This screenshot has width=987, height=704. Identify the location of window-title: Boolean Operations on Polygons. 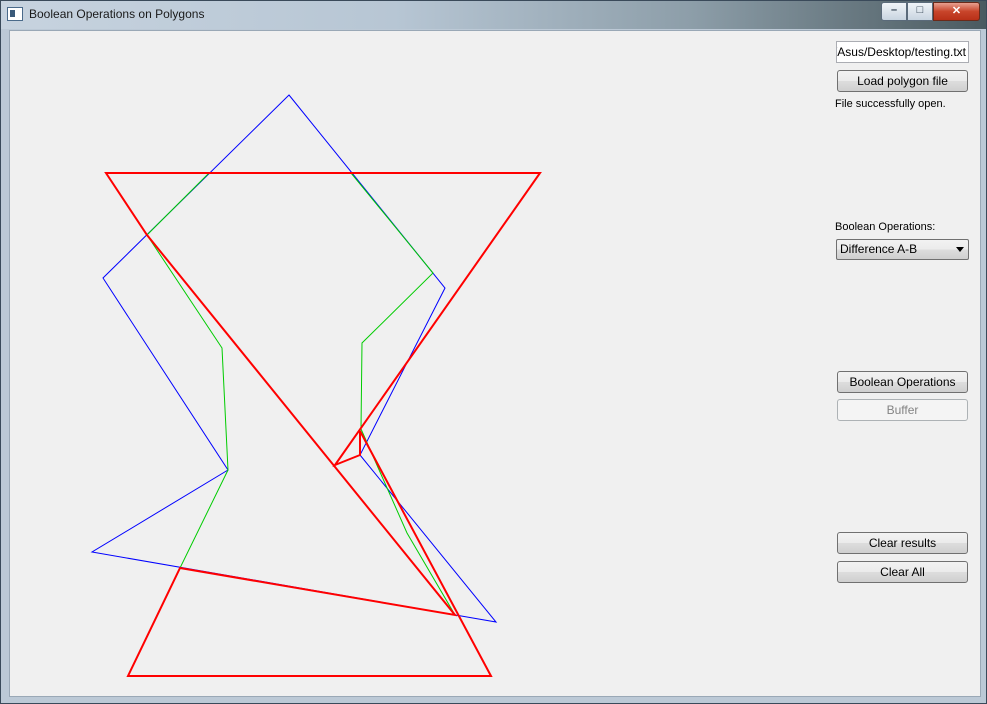
(117, 14).